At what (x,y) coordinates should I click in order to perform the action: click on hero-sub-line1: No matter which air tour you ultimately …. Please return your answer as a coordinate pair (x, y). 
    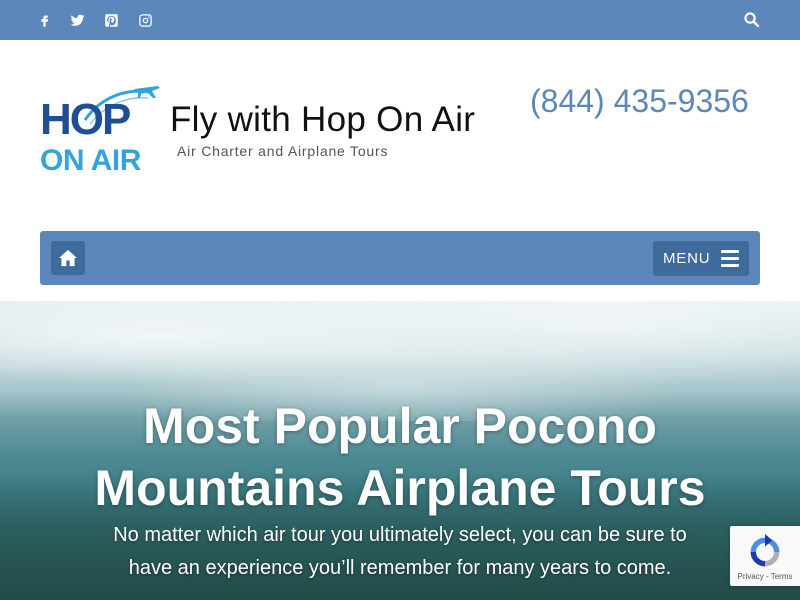
    Looking at the image, I should click on (400, 535).